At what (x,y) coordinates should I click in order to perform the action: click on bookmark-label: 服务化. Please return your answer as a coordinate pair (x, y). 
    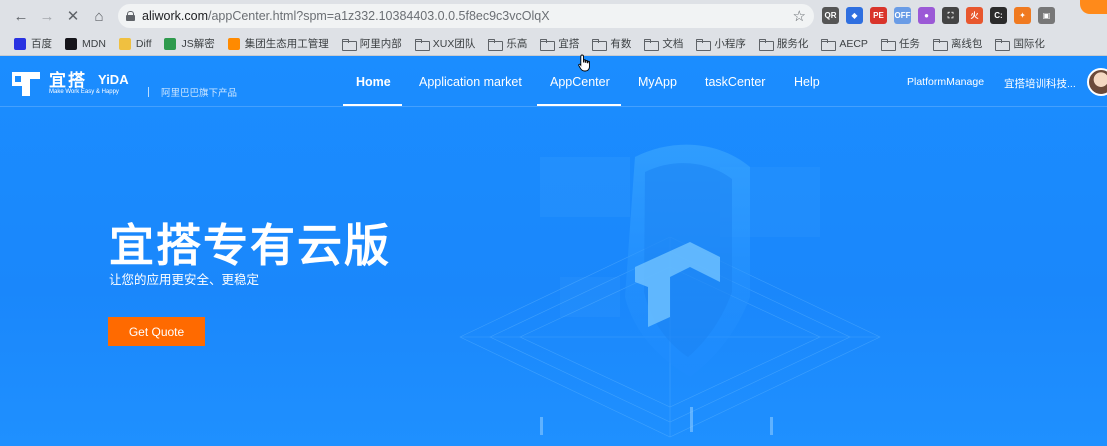
    Looking at the image, I should click on (792, 44).